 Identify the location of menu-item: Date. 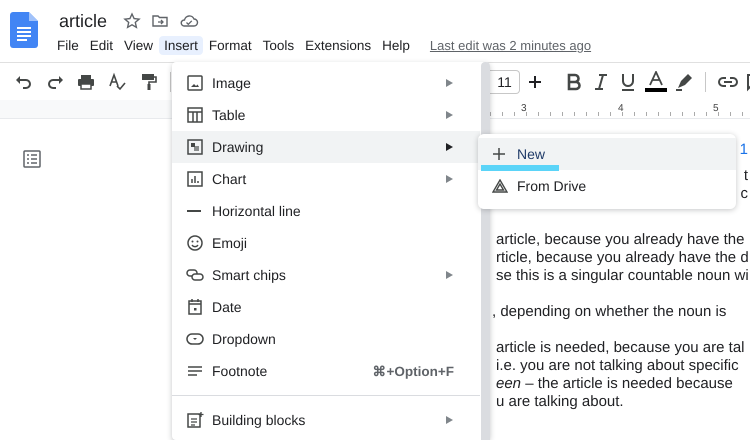
(326, 307).